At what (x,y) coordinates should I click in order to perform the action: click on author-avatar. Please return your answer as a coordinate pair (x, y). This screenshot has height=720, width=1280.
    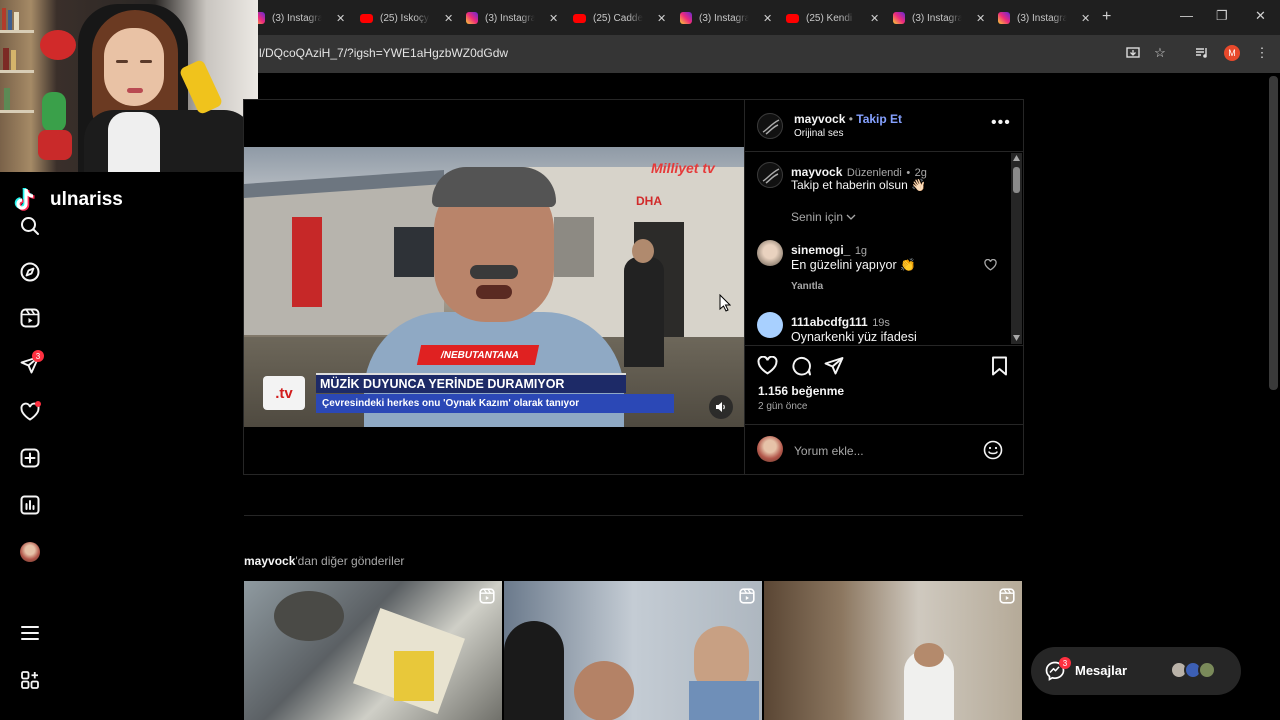
    Looking at the image, I should click on (770, 126).